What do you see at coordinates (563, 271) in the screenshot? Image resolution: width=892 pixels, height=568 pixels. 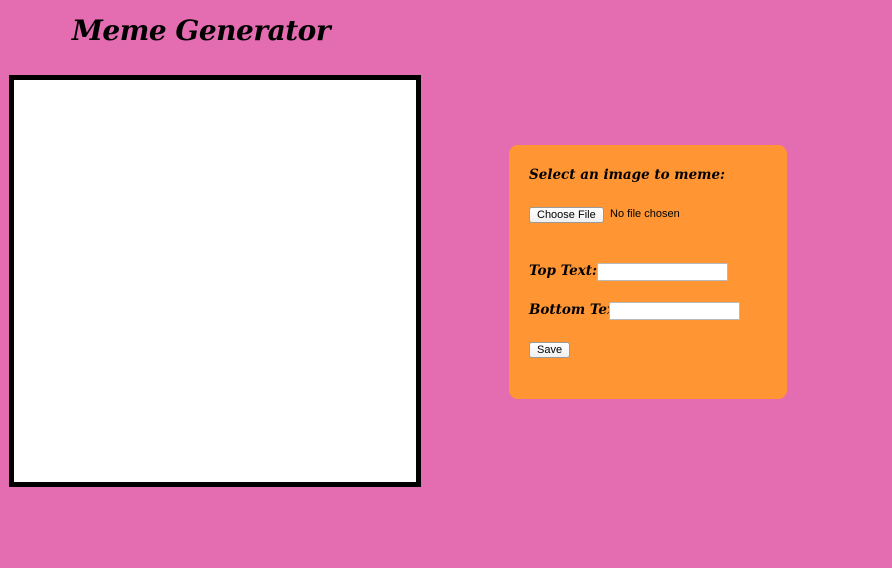 I see `top-text-label: Top Text:` at bounding box center [563, 271].